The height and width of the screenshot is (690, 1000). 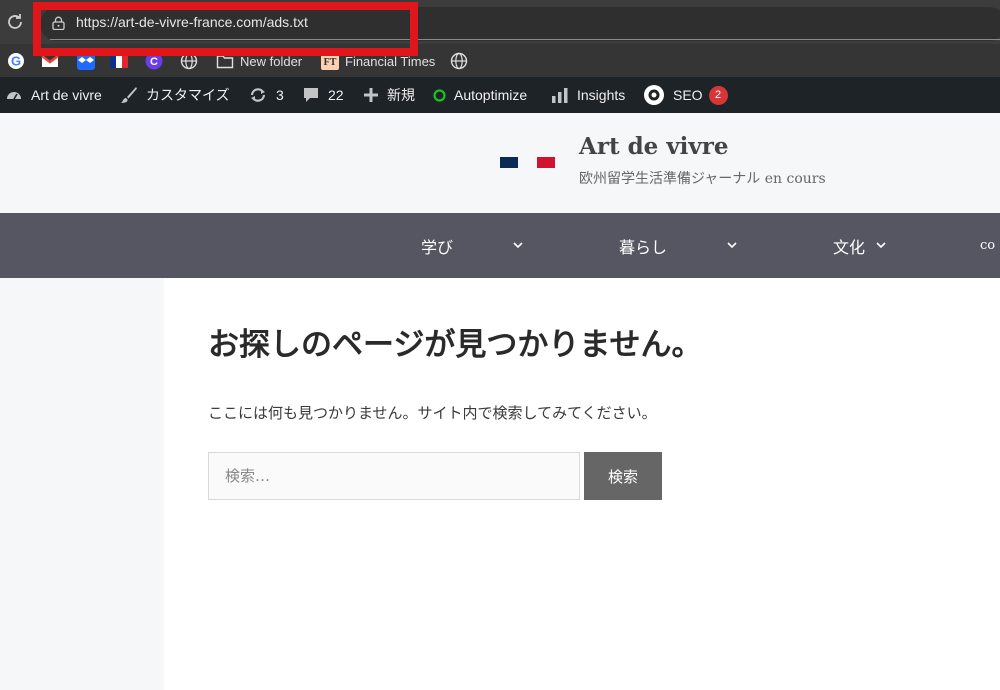 What do you see at coordinates (654, 95) in the screenshot?
I see `seo-gear-icon` at bounding box center [654, 95].